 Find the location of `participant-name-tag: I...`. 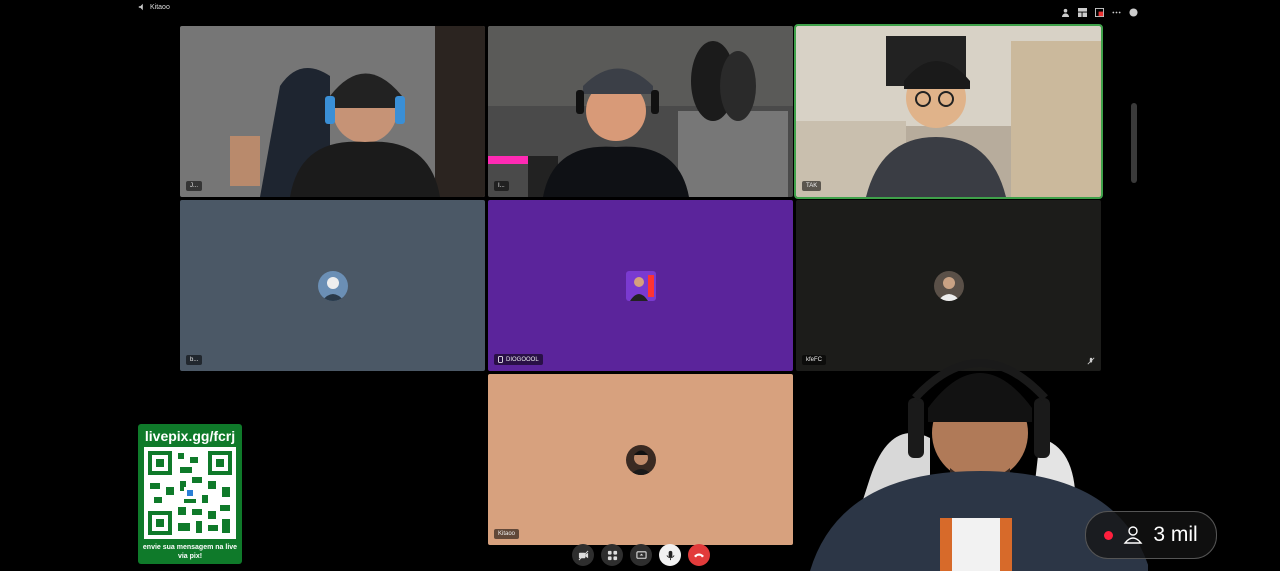

participant-name-tag: I... is located at coordinates (501, 186).